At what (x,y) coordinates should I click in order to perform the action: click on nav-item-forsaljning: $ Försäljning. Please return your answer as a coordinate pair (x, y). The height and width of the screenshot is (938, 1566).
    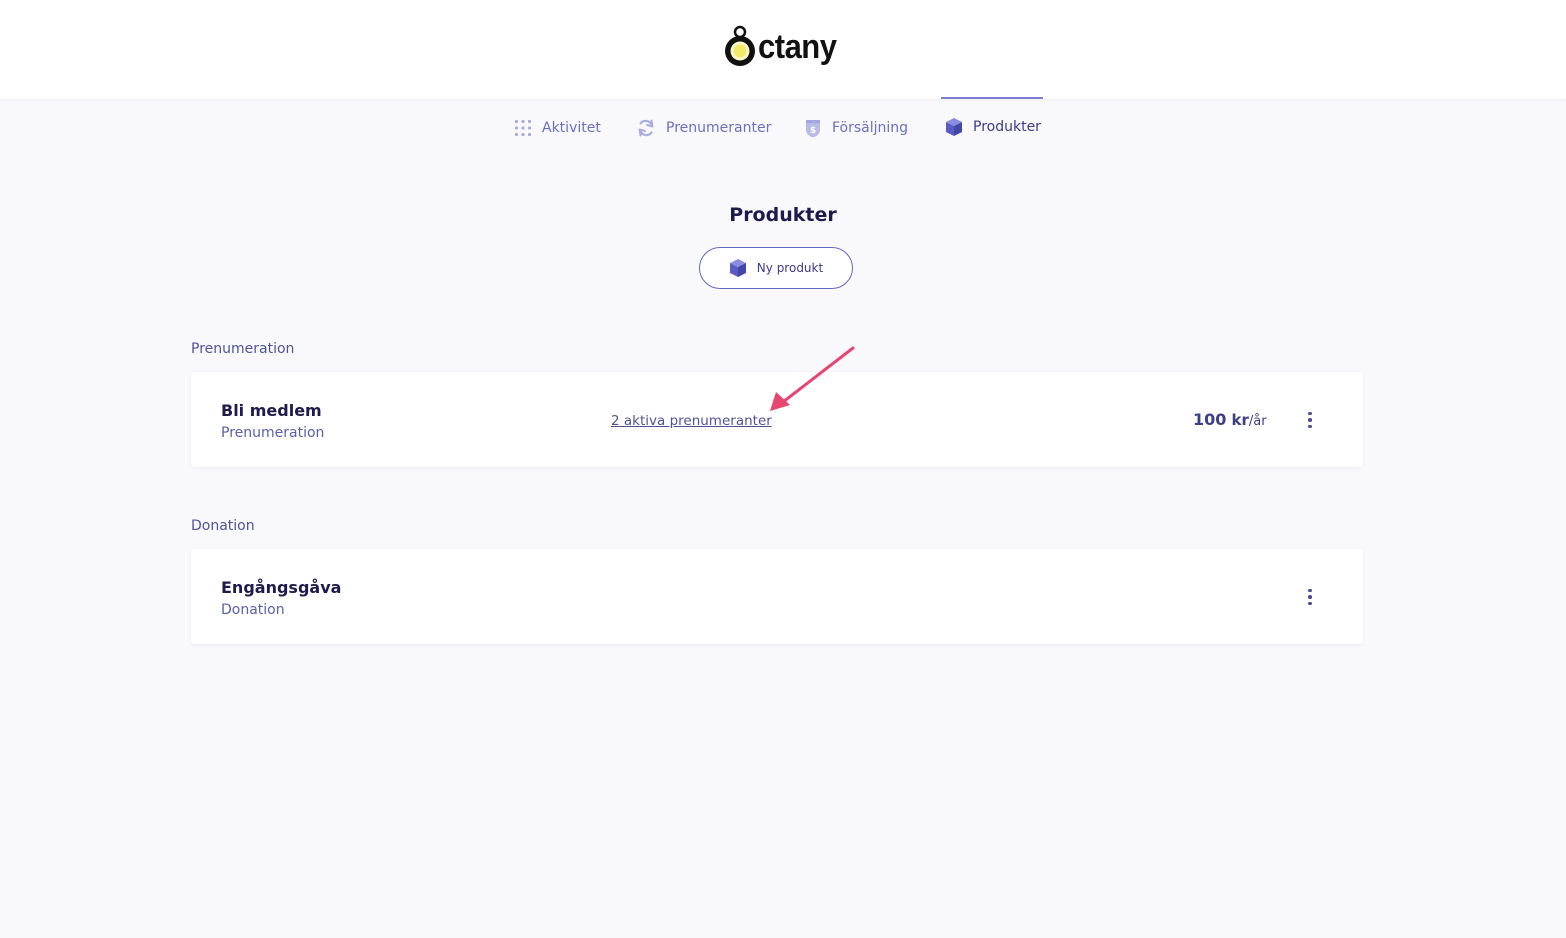
    Looking at the image, I should click on (856, 126).